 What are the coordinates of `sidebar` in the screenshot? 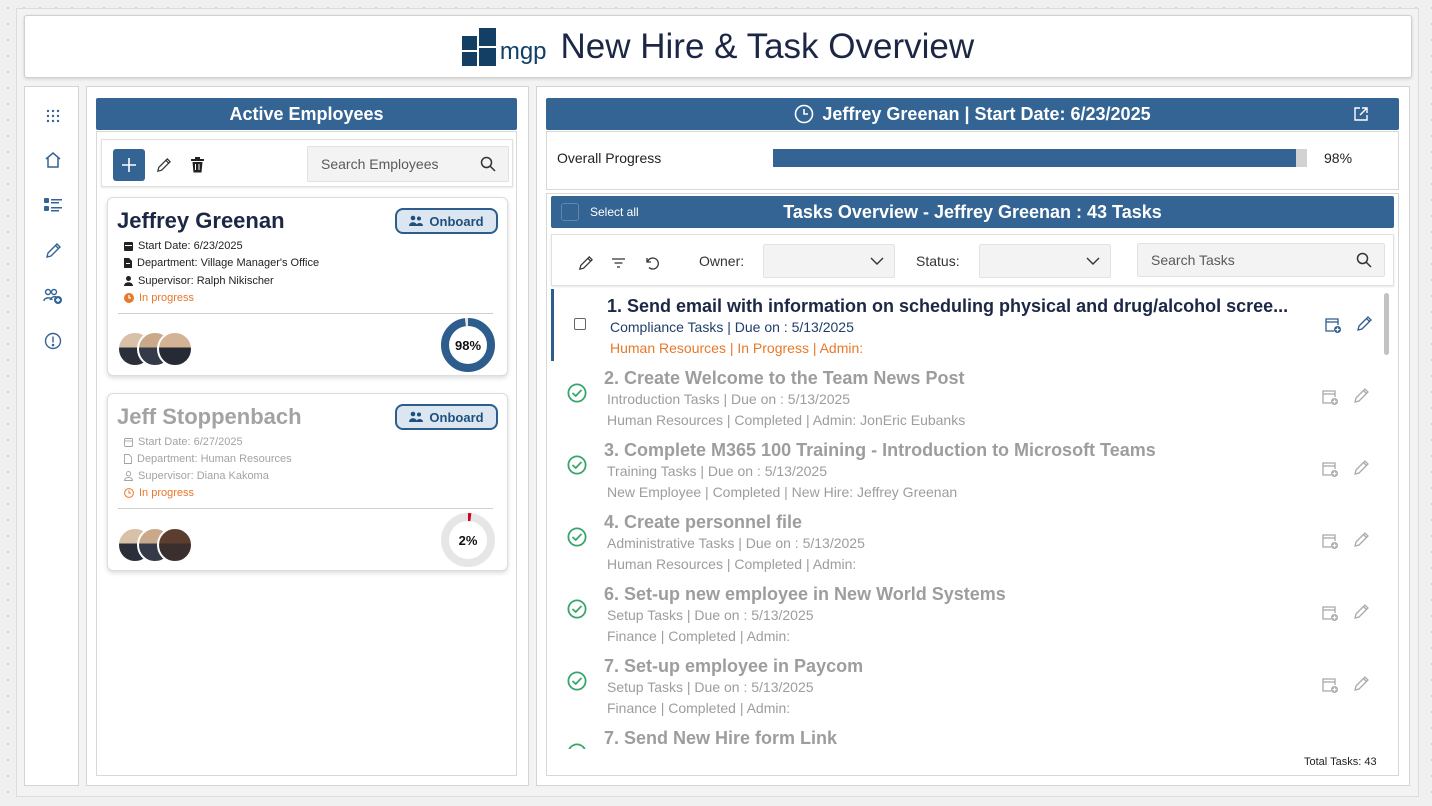 It's located at (51, 436).